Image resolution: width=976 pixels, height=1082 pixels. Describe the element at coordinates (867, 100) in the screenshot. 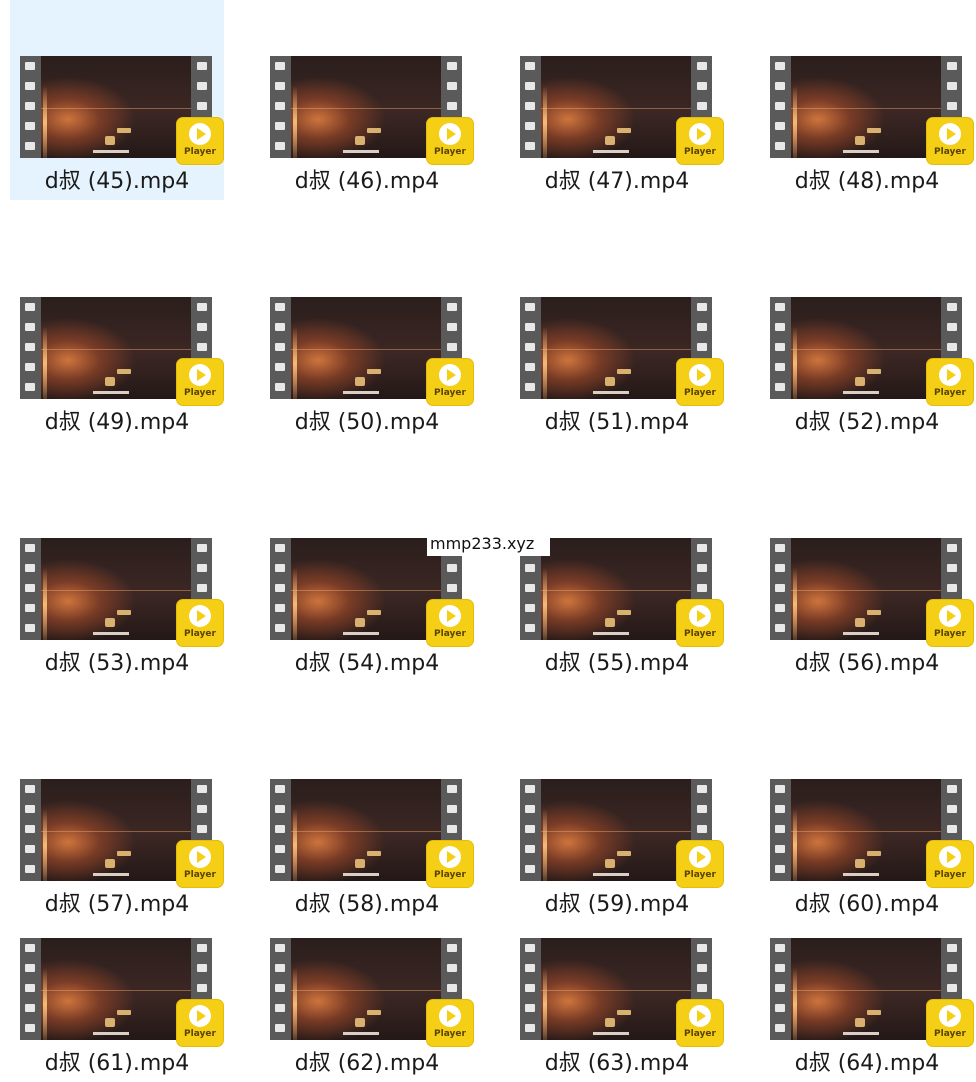

I see `file-item: Player d叔 (48).mp4` at that location.